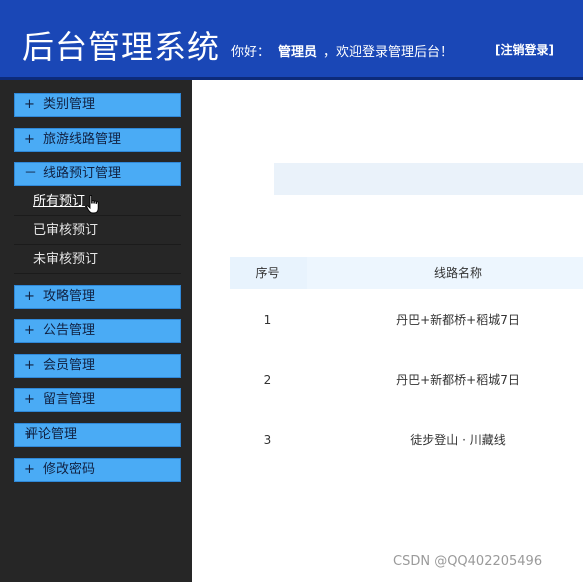 The image size is (583, 582). Describe the element at coordinates (51, 434) in the screenshot. I see `sidebar-item-label: 评论管理` at that location.